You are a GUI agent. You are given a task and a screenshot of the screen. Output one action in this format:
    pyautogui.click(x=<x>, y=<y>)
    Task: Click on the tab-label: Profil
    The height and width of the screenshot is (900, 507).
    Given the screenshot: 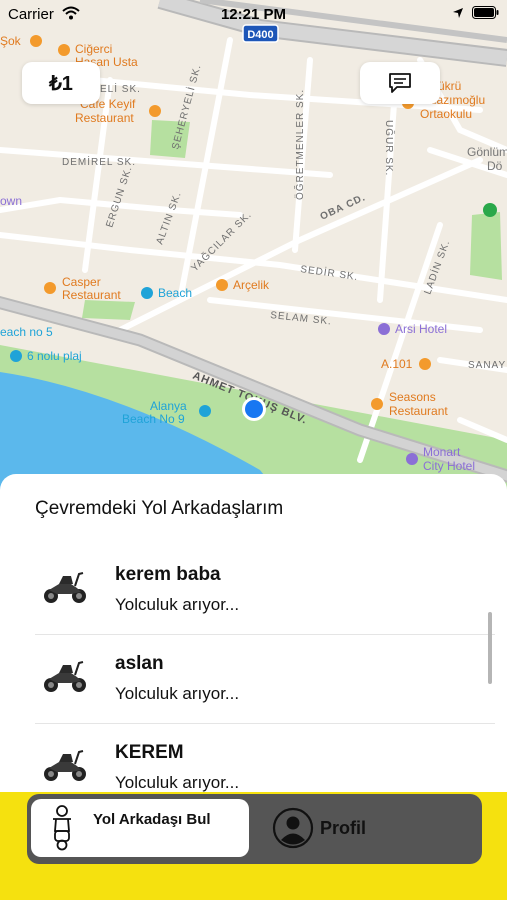 What is the action you would take?
    pyautogui.click(x=343, y=828)
    